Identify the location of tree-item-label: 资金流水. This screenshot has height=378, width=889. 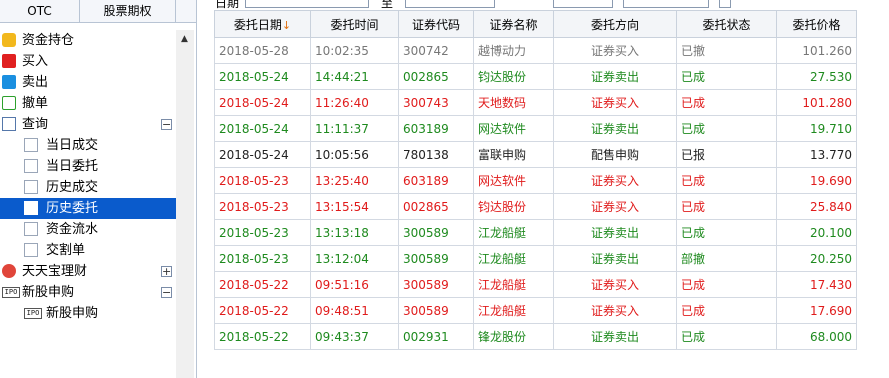
(72, 229).